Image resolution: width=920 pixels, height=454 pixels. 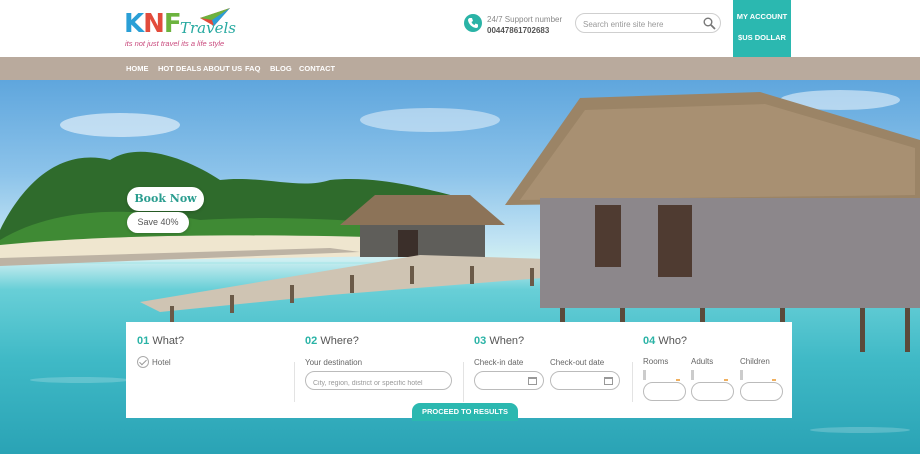 What do you see at coordinates (210, 370) in the screenshot?
I see `what-section: 01 What? Hotel` at bounding box center [210, 370].